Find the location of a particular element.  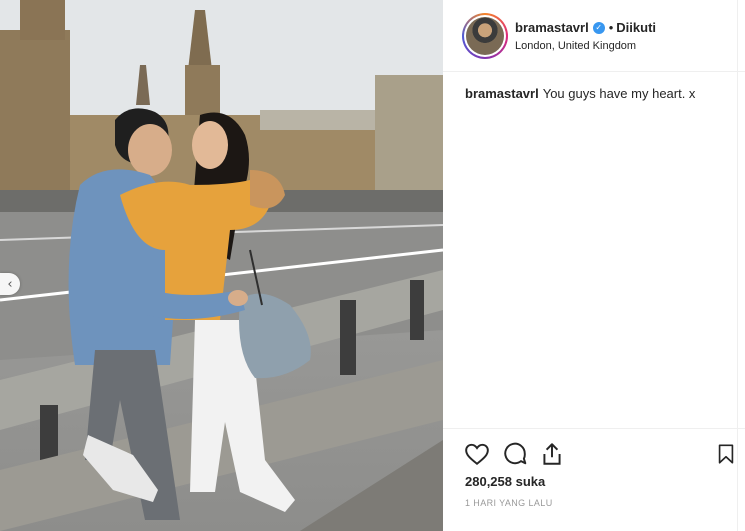

post-timestamp: 1 HARI YANG LALU is located at coordinates (509, 503).